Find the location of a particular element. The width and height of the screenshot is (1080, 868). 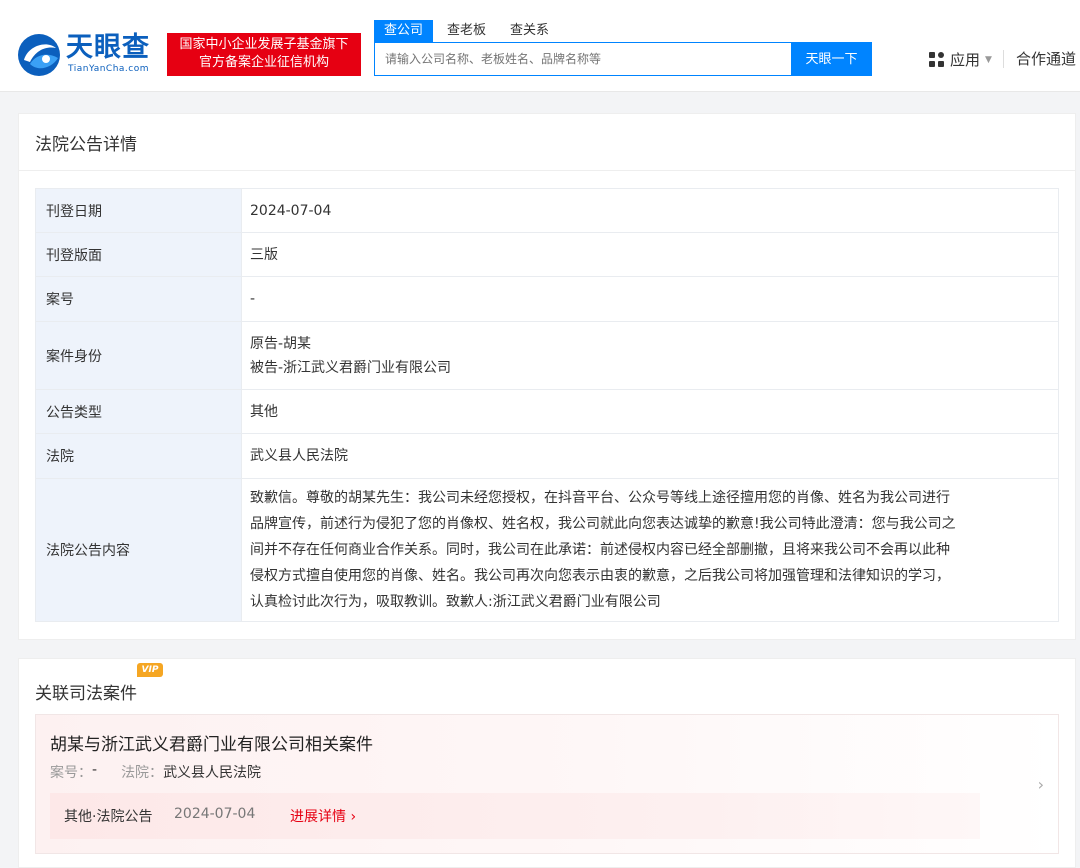

table-row: 法院 武义县人民法院 is located at coordinates (547, 456).